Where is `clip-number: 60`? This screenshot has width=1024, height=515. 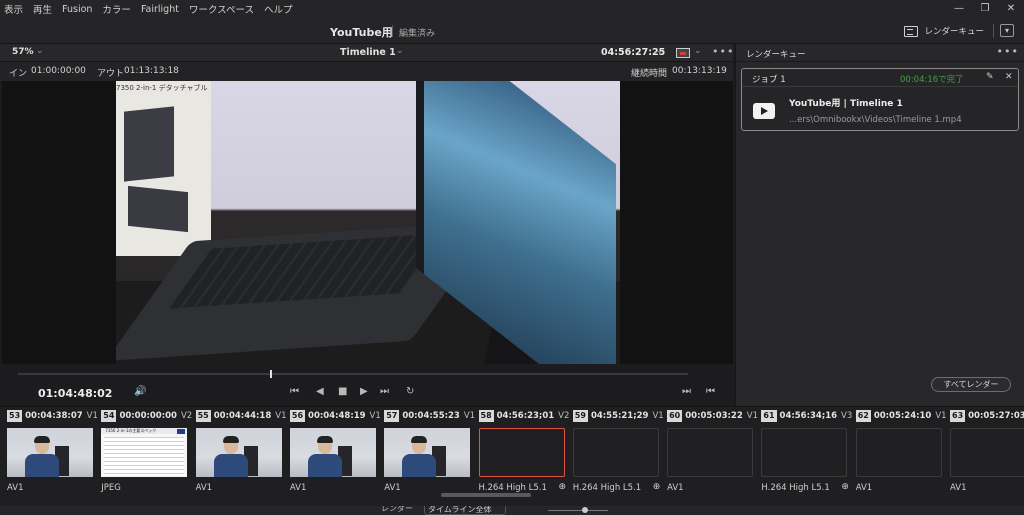 clip-number: 60 is located at coordinates (675, 416).